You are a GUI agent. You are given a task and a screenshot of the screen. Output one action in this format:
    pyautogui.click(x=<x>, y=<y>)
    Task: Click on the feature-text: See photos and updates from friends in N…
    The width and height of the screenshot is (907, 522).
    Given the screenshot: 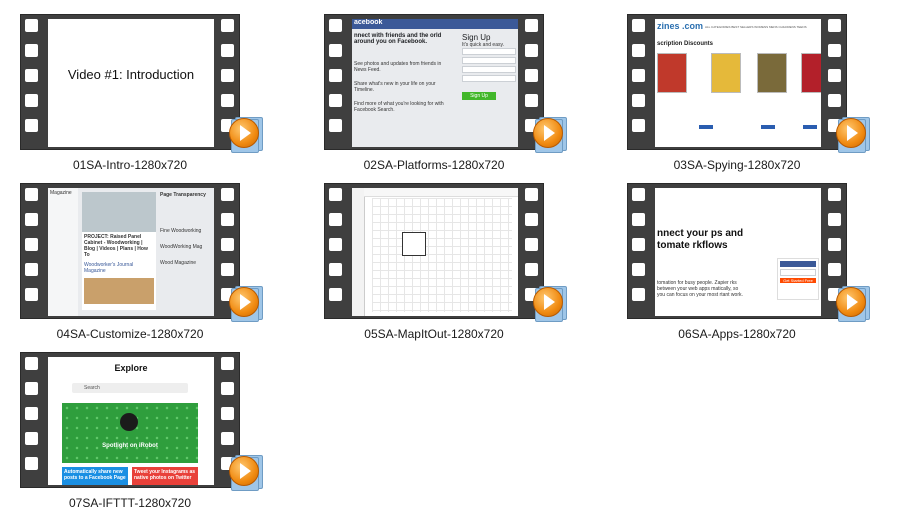 What is the action you would take?
    pyautogui.click(x=398, y=67)
    